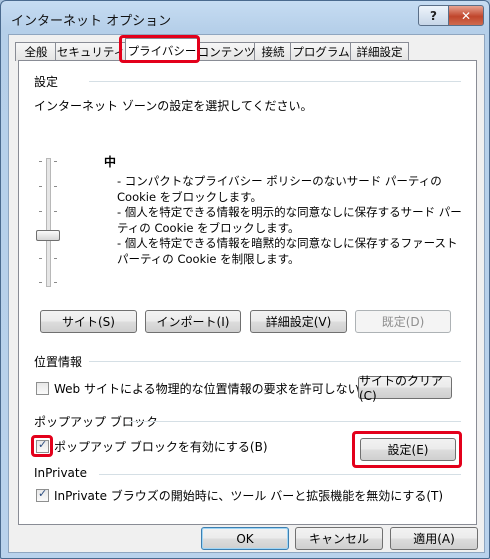 Image resolution: width=490 pixels, height=559 pixels. What do you see at coordinates (48, 222) in the screenshot?
I see `slider-track` at bounding box center [48, 222].